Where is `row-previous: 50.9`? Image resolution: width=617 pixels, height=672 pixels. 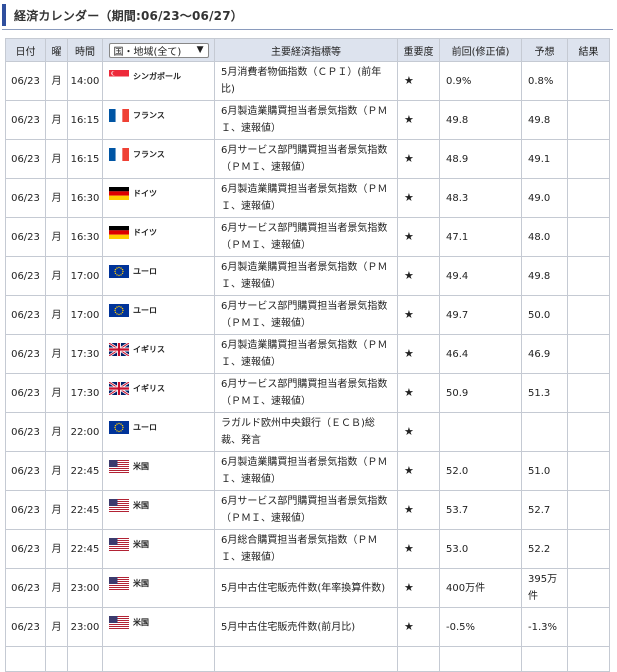
row-previous: 50.9 is located at coordinates (480, 393).